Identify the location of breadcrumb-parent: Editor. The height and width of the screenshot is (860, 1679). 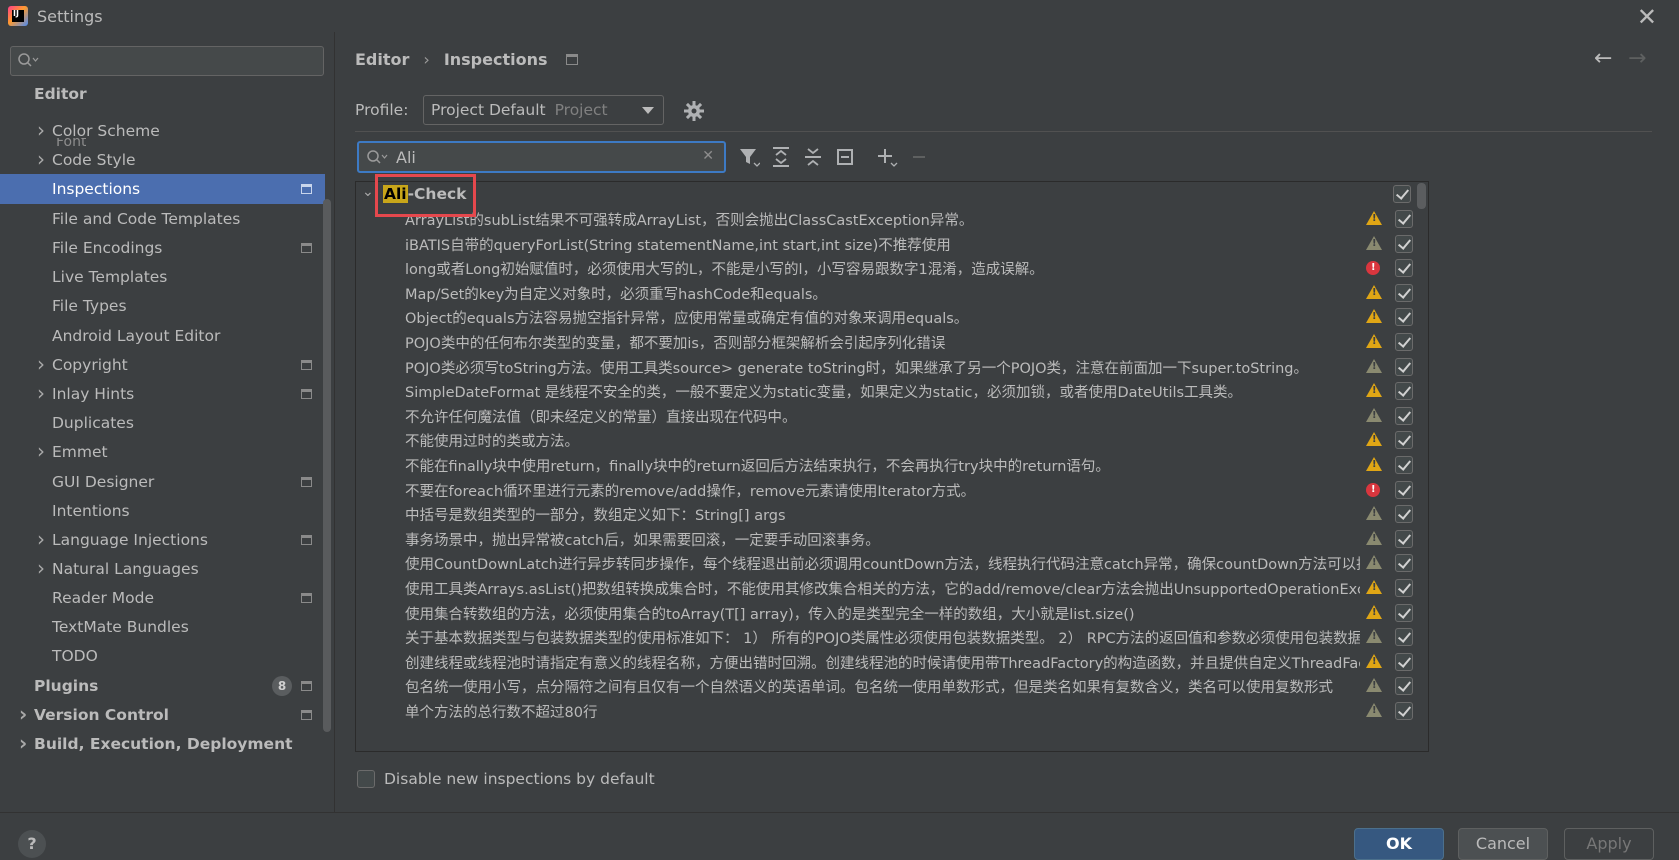
(382, 59).